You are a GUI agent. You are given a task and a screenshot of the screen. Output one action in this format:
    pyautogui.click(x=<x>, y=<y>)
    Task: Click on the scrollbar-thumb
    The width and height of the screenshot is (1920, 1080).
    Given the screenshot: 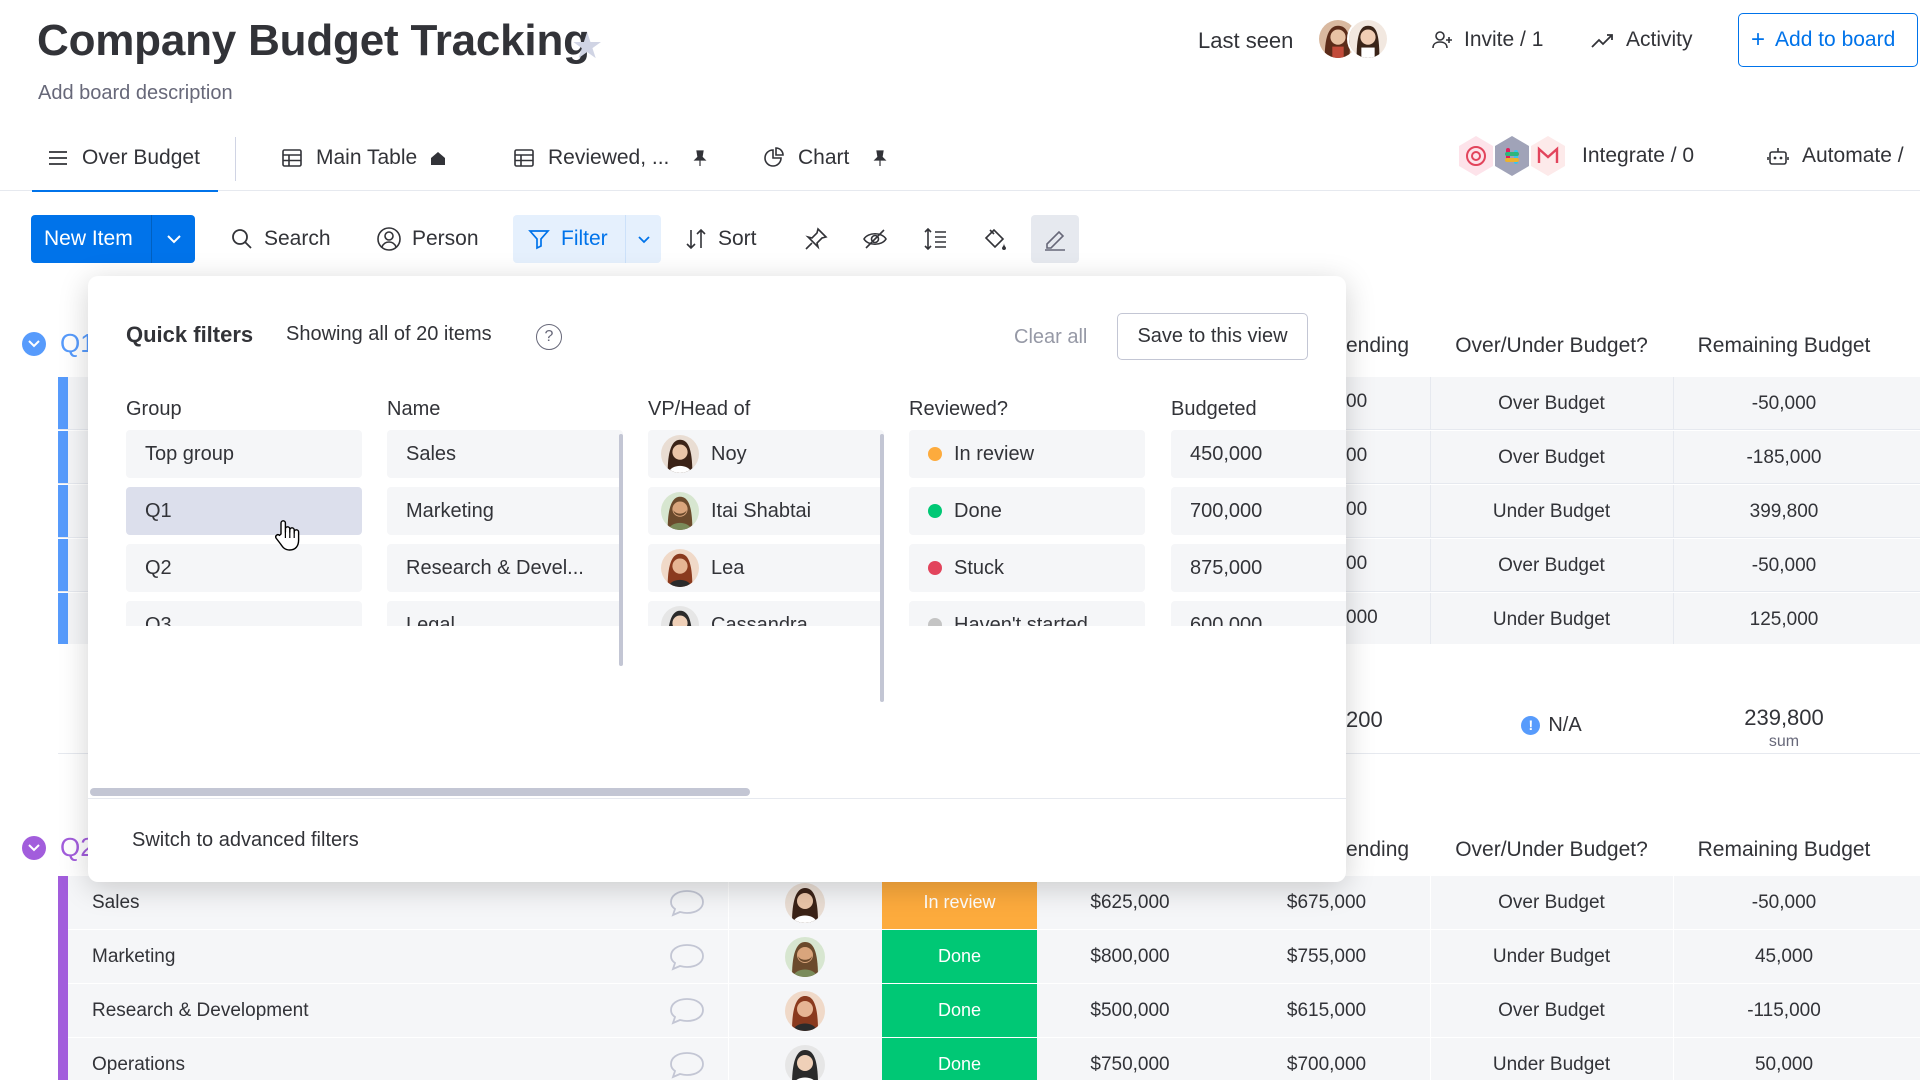 What is the action you would take?
    pyautogui.click(x=420, y=792)
    